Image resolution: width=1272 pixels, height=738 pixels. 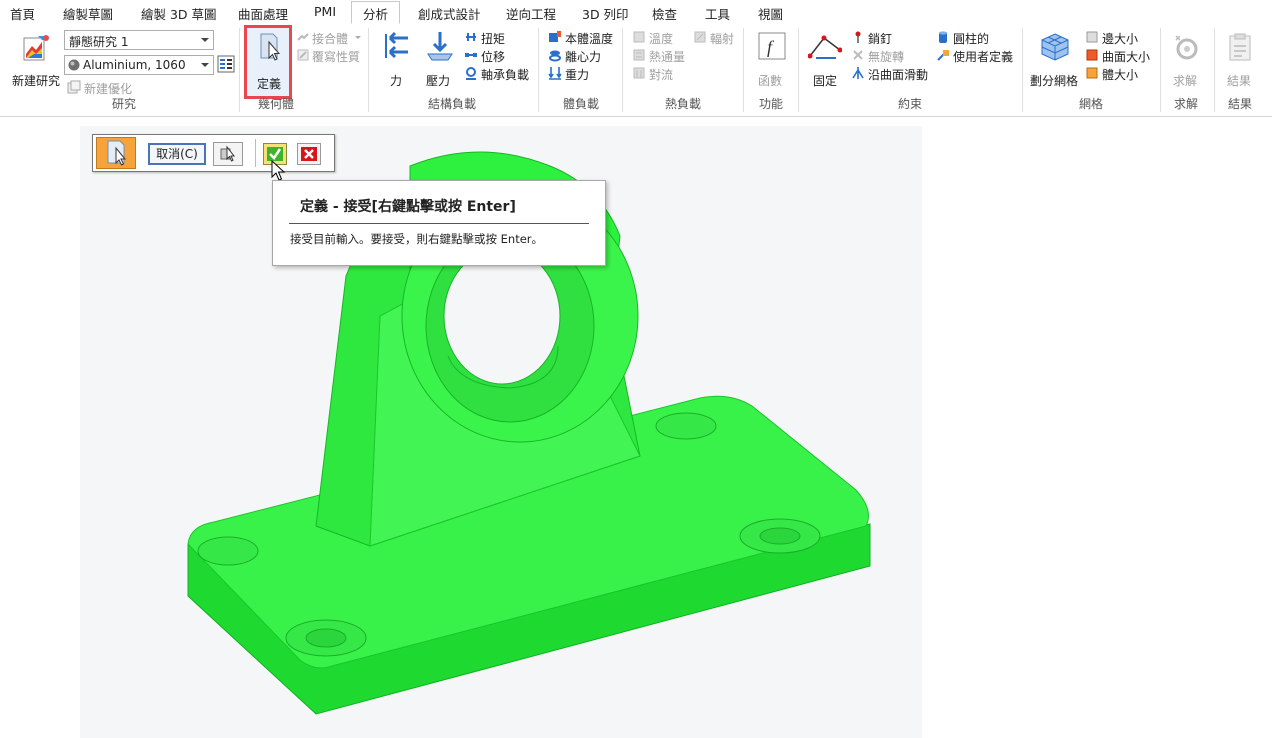 I want to click on tab-3d-print: 3D 列印, so click(x=605, y=13).